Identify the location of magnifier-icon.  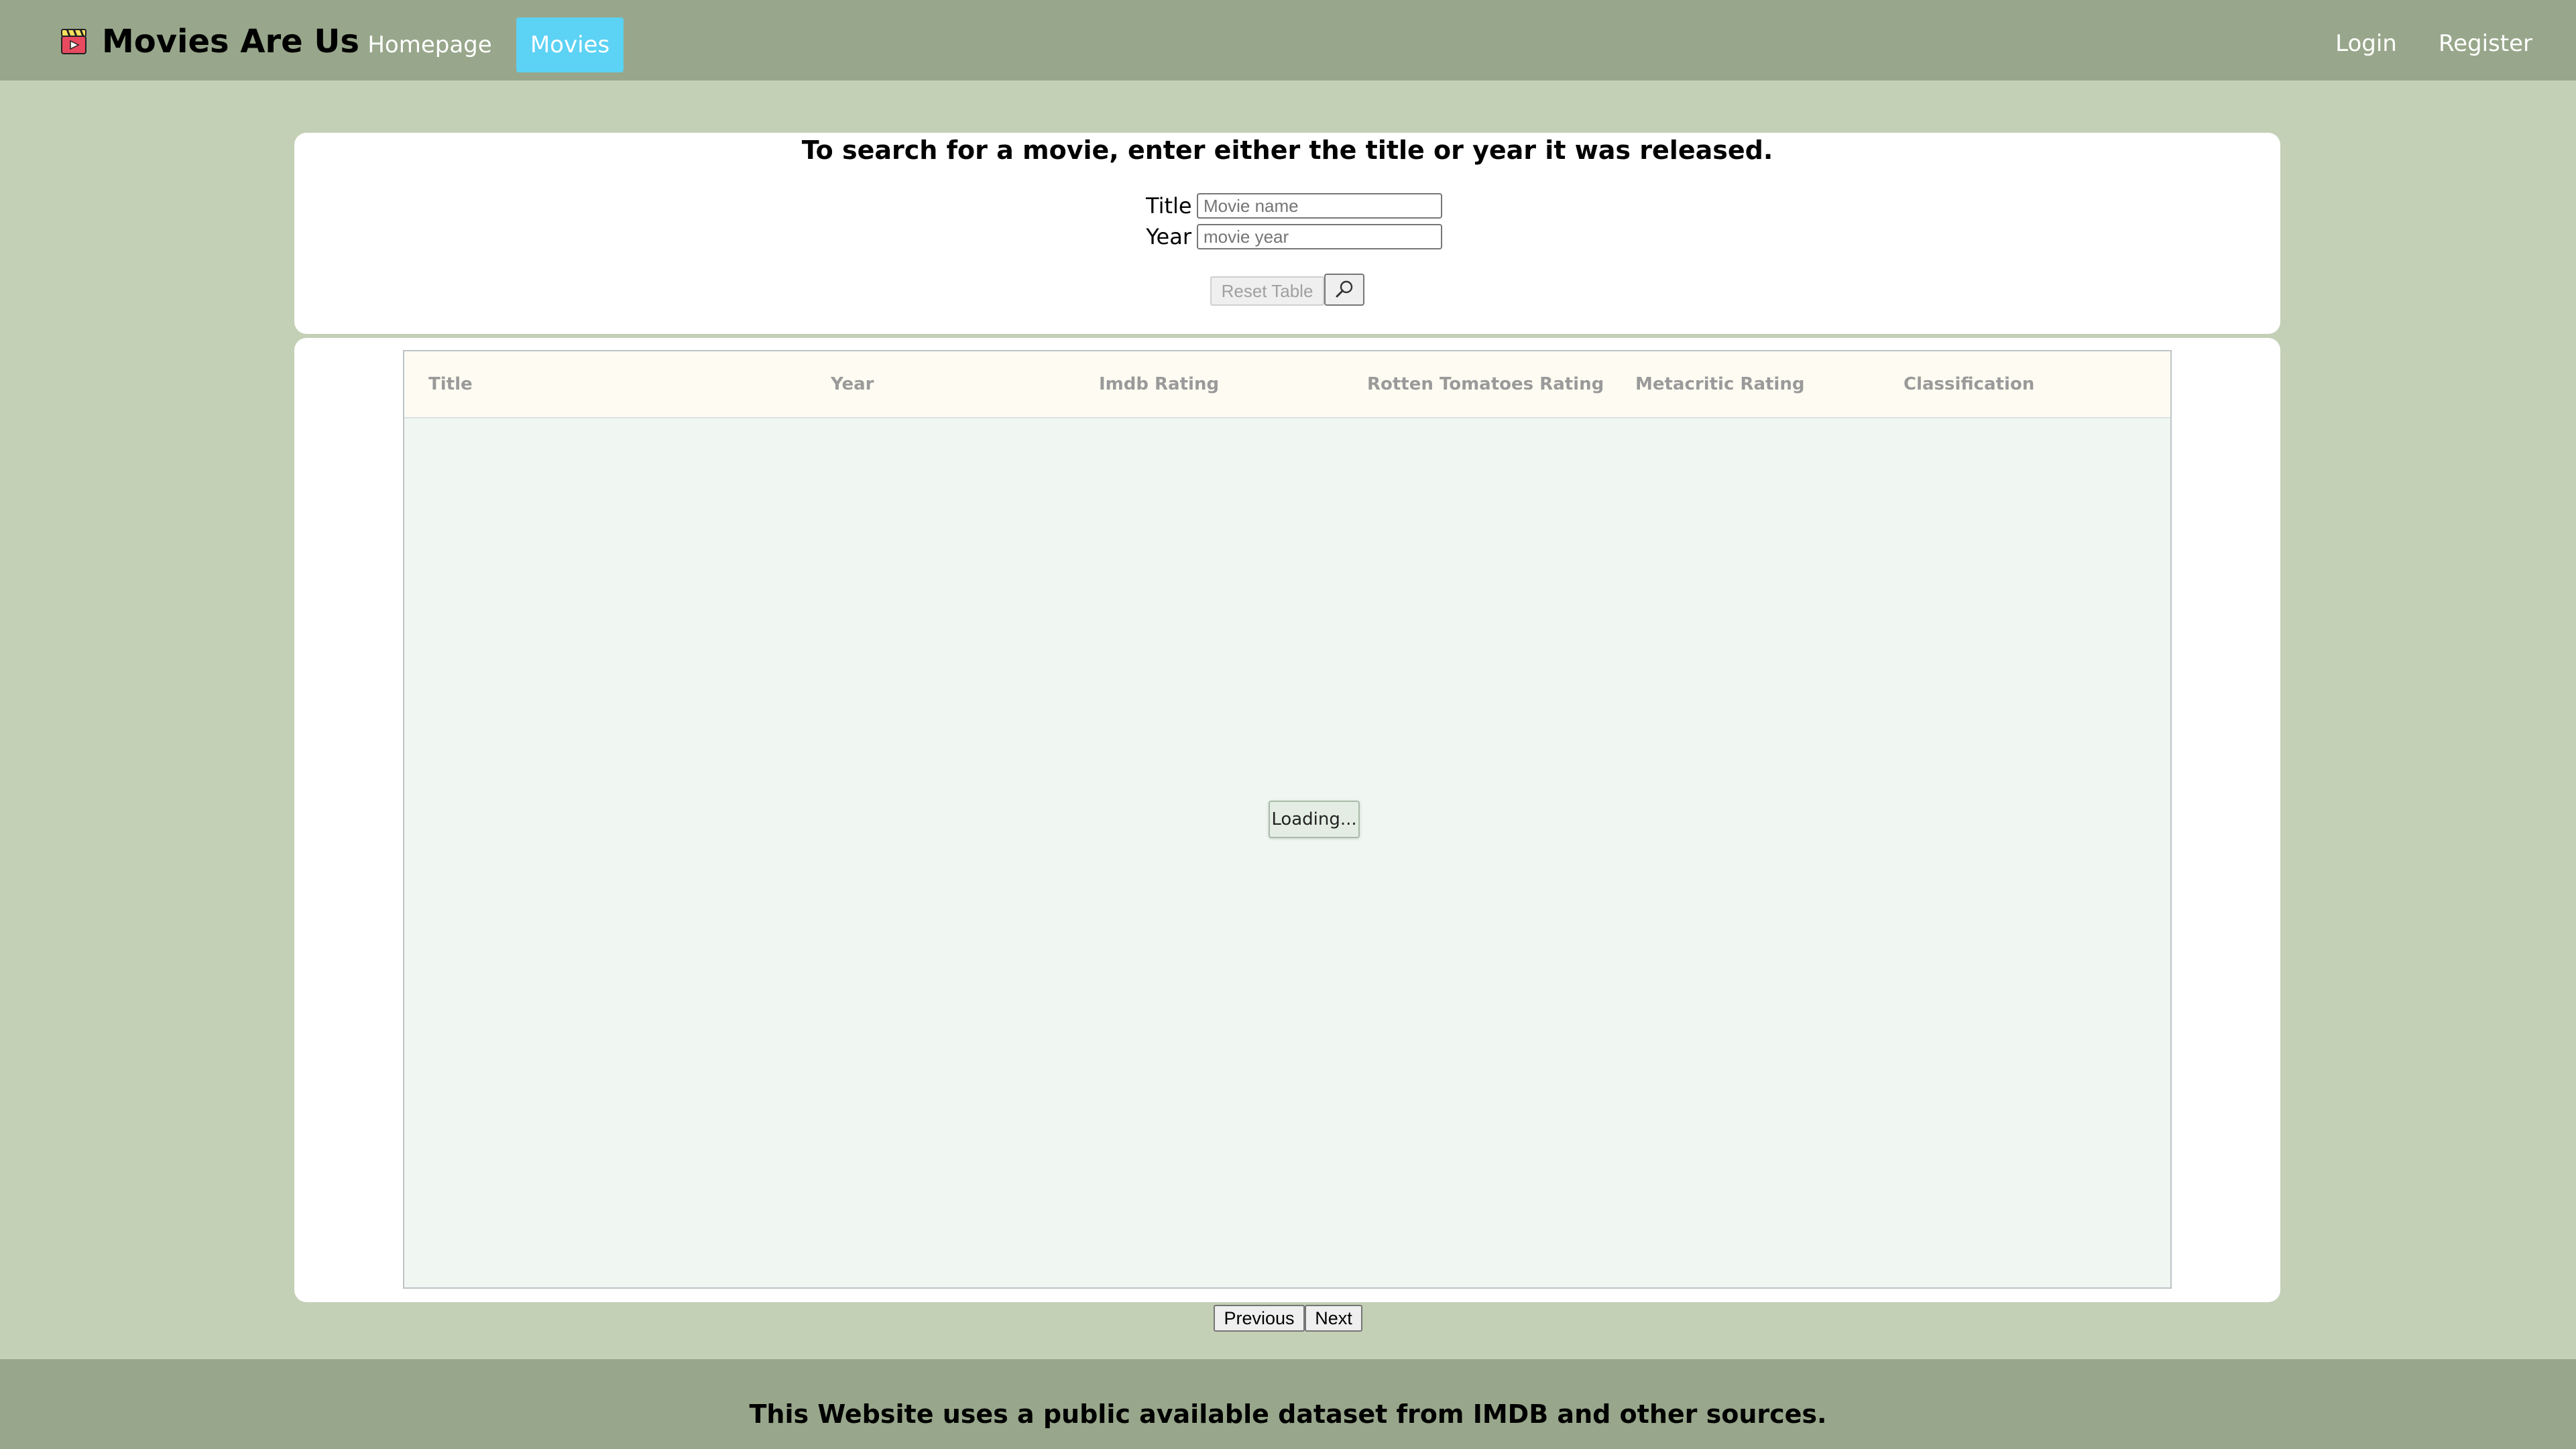
(1344, 289).